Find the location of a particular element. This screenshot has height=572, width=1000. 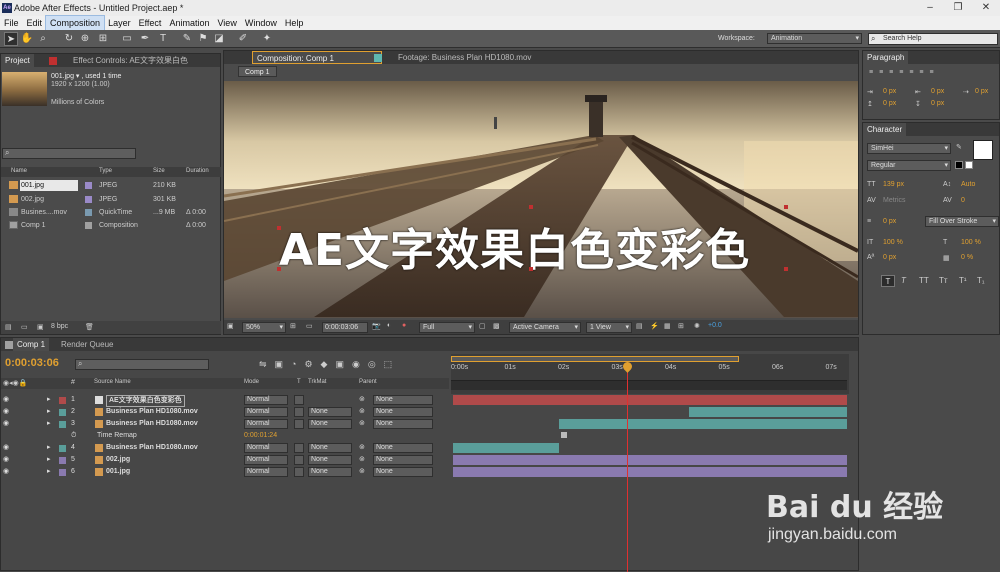

time-ruler: 0:00s 01s 02s 03s 04s 05s 06s 07s is located at coordinates (650, 374).